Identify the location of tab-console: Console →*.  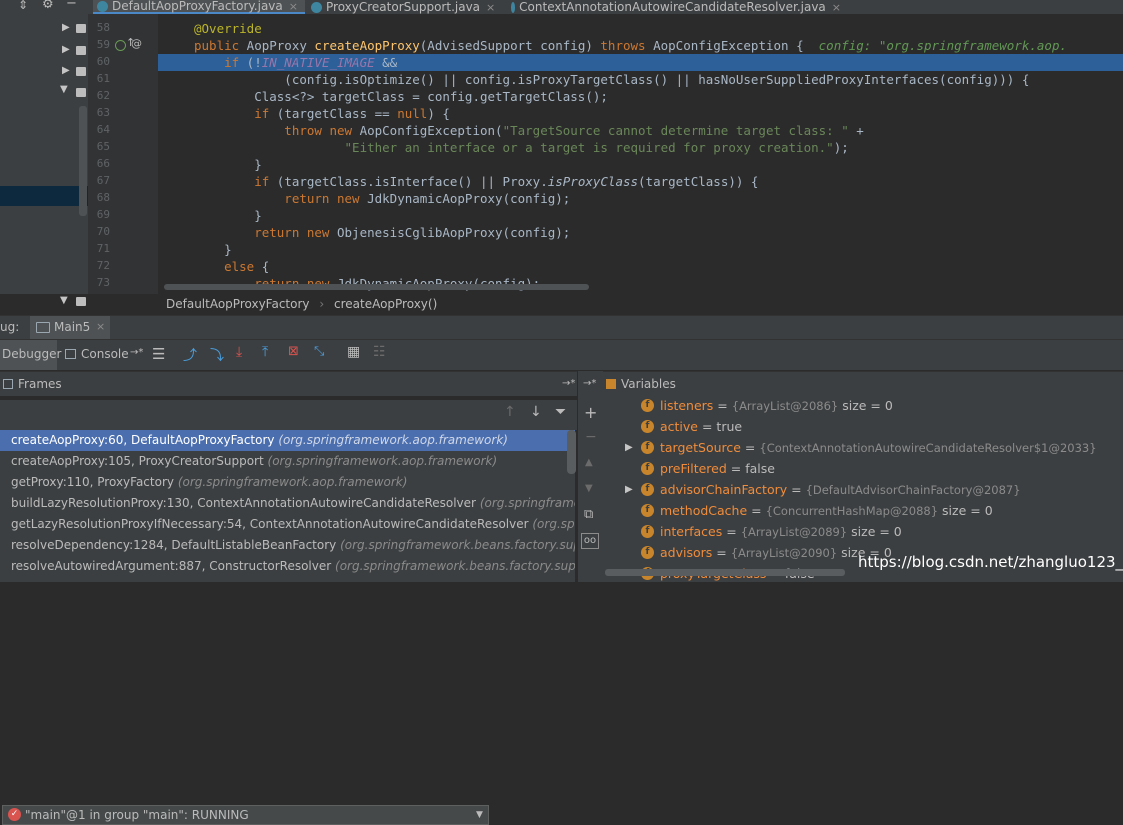
(104, 355).